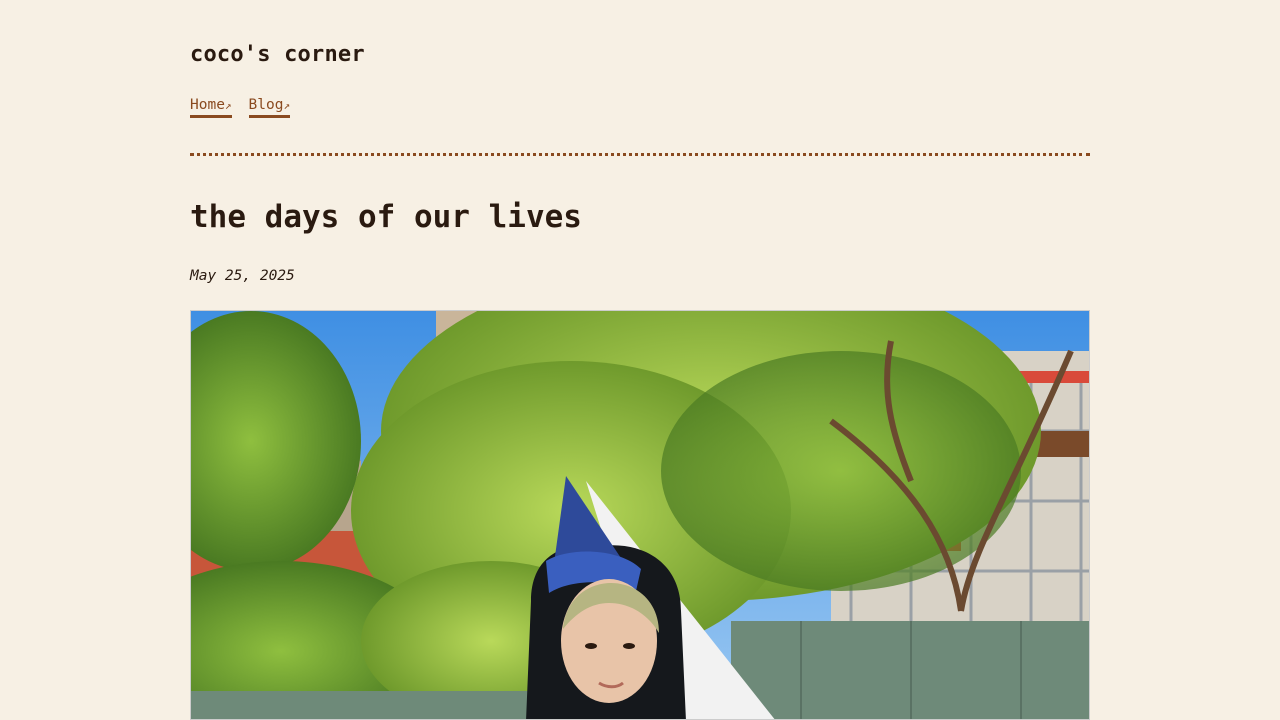  Describe the element at coordinates (242, 276) in the screenshot. I see `post-date: May 25, 2025` at that location.